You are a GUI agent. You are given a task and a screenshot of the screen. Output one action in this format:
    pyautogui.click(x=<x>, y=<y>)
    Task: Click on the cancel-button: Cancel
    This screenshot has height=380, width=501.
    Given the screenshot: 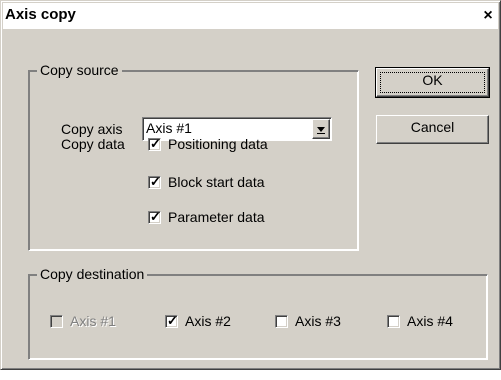 What is the action you would take?
    pyautogui.click(x=432, y=129)
    